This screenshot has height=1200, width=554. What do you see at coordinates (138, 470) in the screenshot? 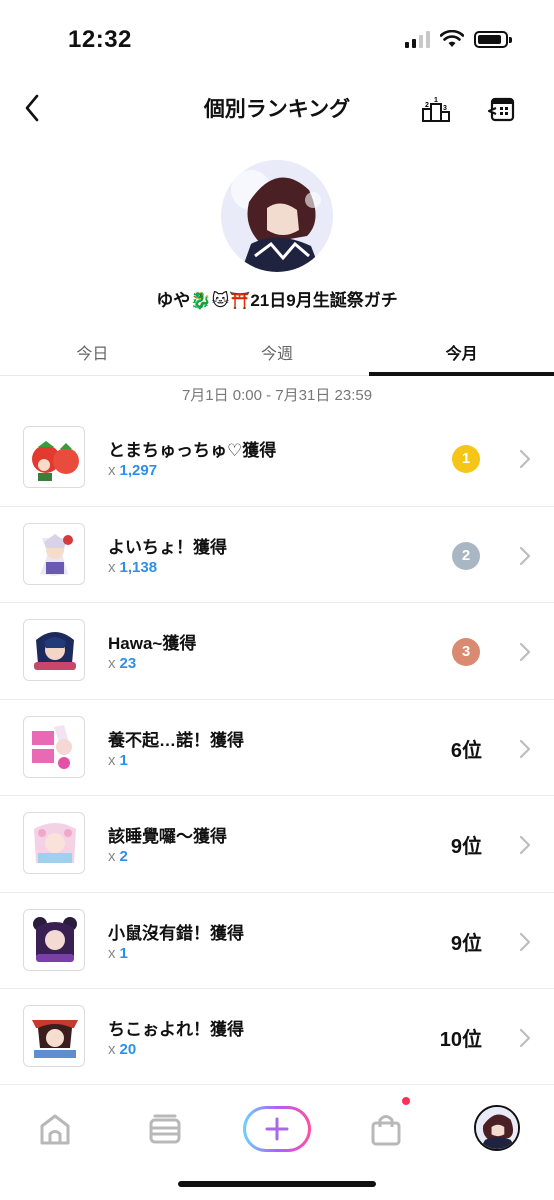
I see `item-count-value: 1,297` at bounding box center [138, 470].